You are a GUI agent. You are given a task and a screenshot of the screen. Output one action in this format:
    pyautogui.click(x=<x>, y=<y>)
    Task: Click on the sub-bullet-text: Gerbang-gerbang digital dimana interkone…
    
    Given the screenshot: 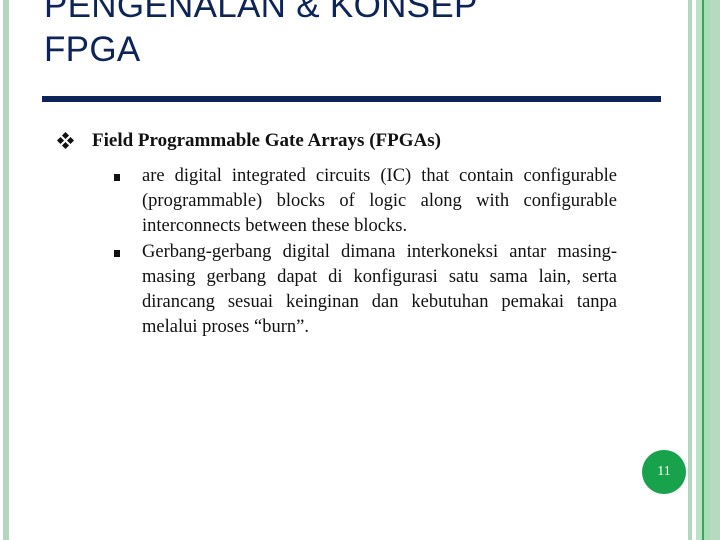 What is the action you would take?
    pyautogui.click(x=379, y=289)
    